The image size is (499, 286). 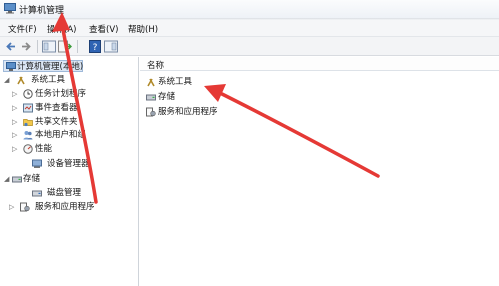 I want to click on tree-item-storage: ◢ 存储, so click(x=64, y=179).